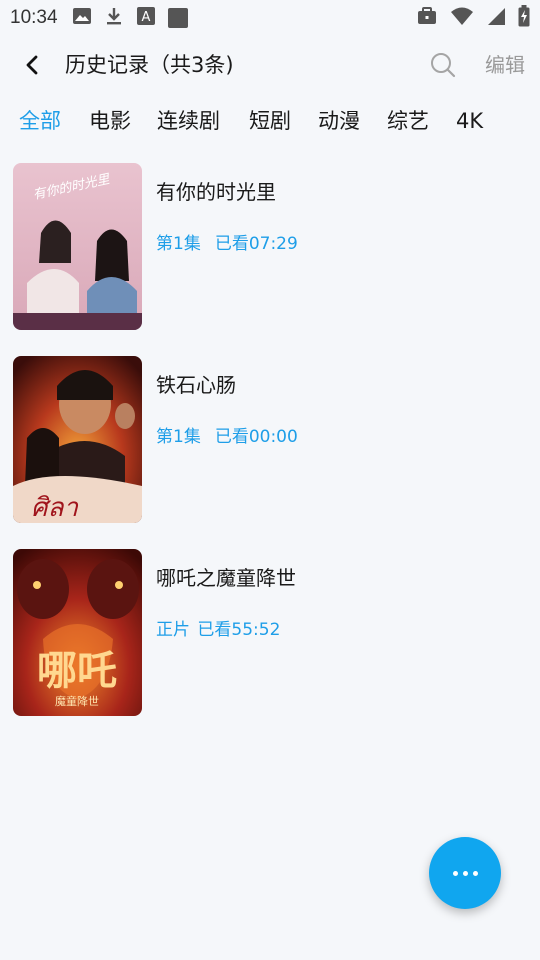 The image size is (540, 960). I want to click on chevron-left-icon, so click(32, 65).